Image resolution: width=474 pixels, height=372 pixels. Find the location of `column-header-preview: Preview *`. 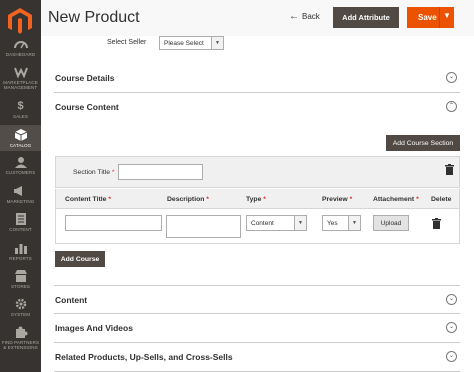

column-header-preview: Preview * is located at coordinates (337, 199).